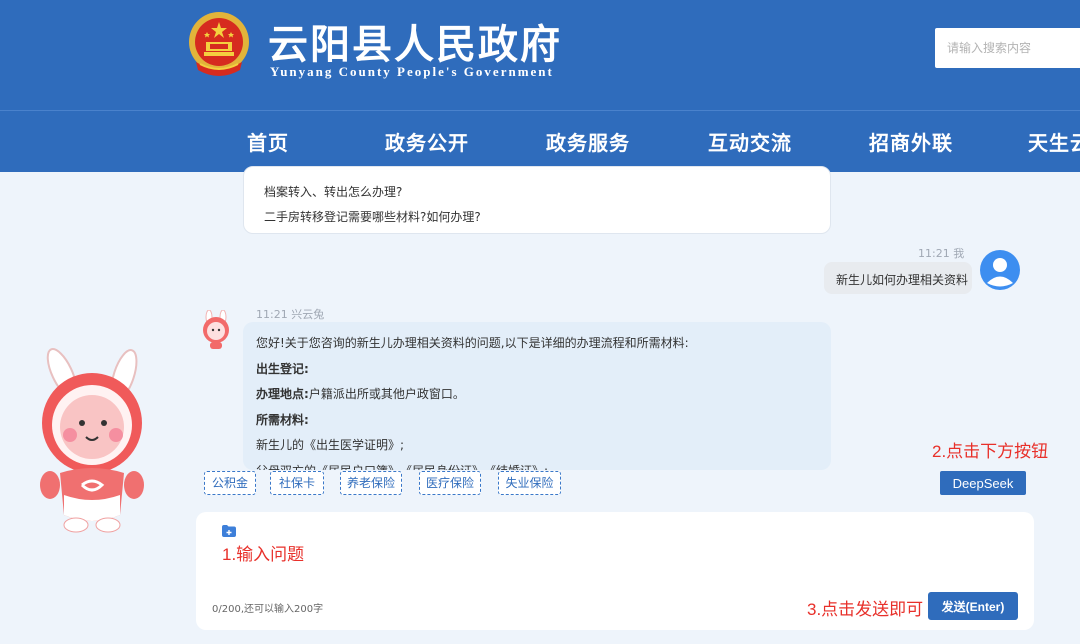 The image size is (1080, 644). What do you see at coordinates (230, 483) in the screenshot?
I see `tag-housing-fund: 公积金` at bounding box center [230, 483].